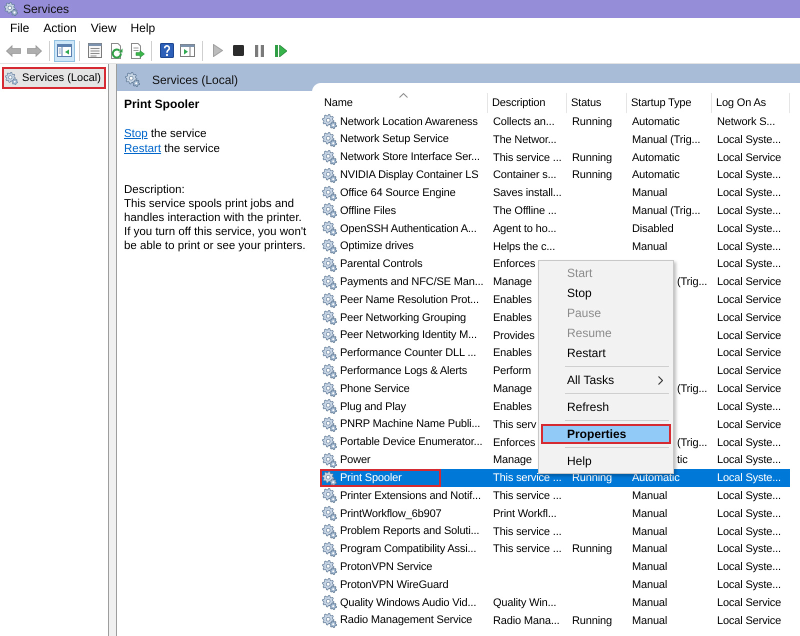 The height and width of the screenshot is (636, 800). What do you see at coordinates (515, 425) in the screenshot?
I see `table-cell-text: This serv` at bounding box center [515, 425].